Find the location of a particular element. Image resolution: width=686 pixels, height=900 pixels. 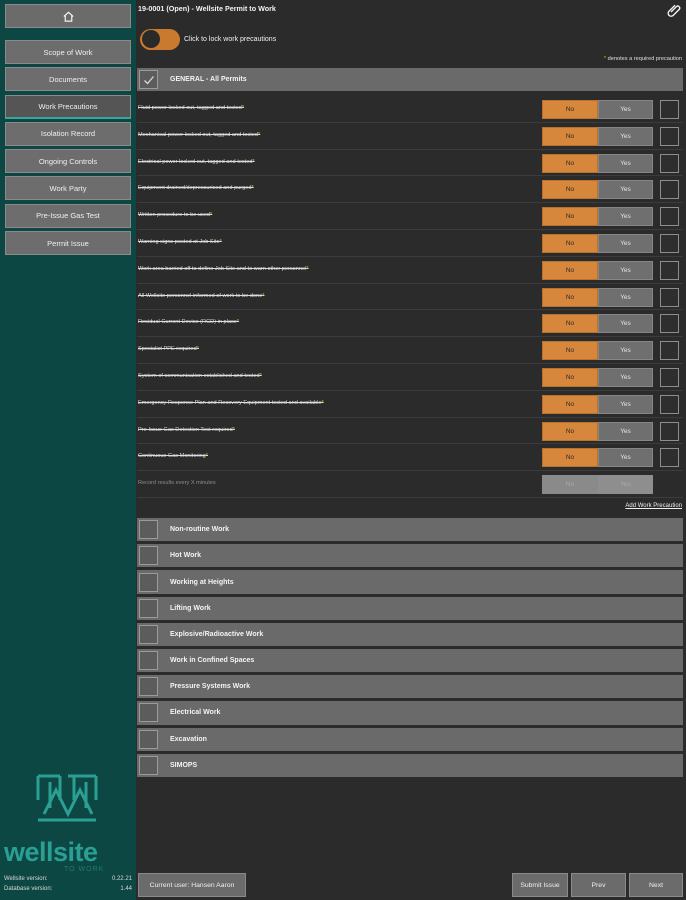

section-electrical-work: Electrical Work is located at coordinates (410, 713).